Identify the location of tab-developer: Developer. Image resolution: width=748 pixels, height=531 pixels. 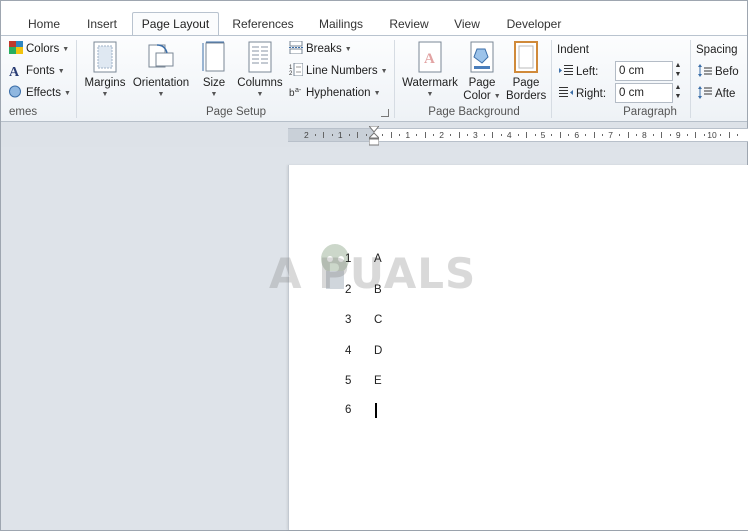
(534, 25).